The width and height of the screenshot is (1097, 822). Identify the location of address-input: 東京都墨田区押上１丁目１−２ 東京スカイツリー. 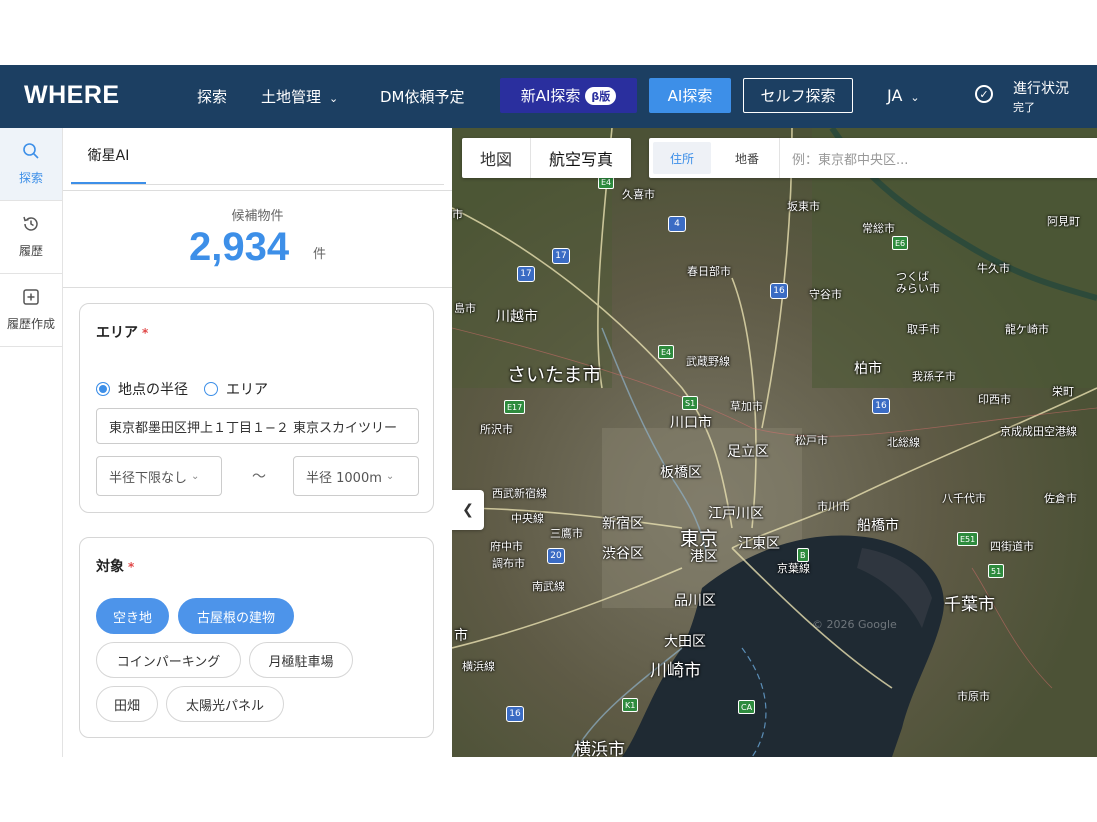
(257, 426).